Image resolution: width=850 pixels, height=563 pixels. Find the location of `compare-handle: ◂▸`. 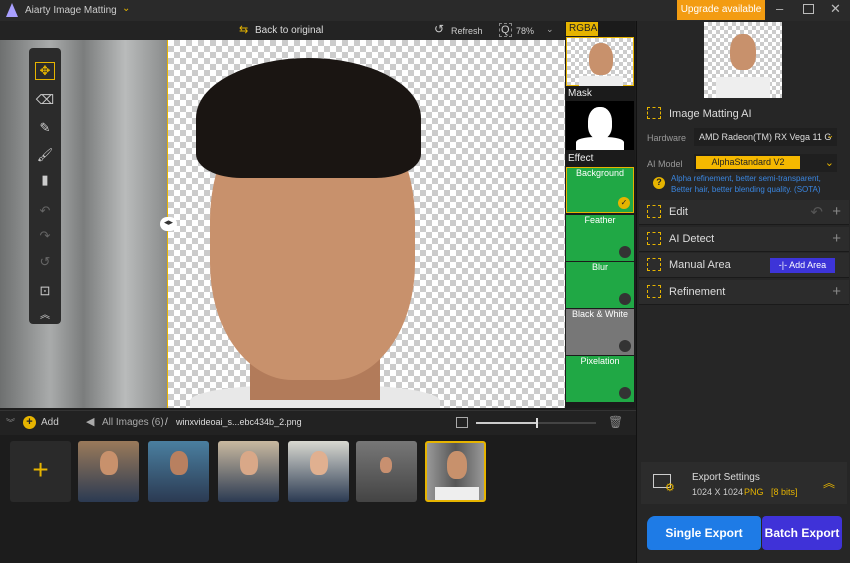

compare-handle: ◂▸ is located at coordinates (168, 224).